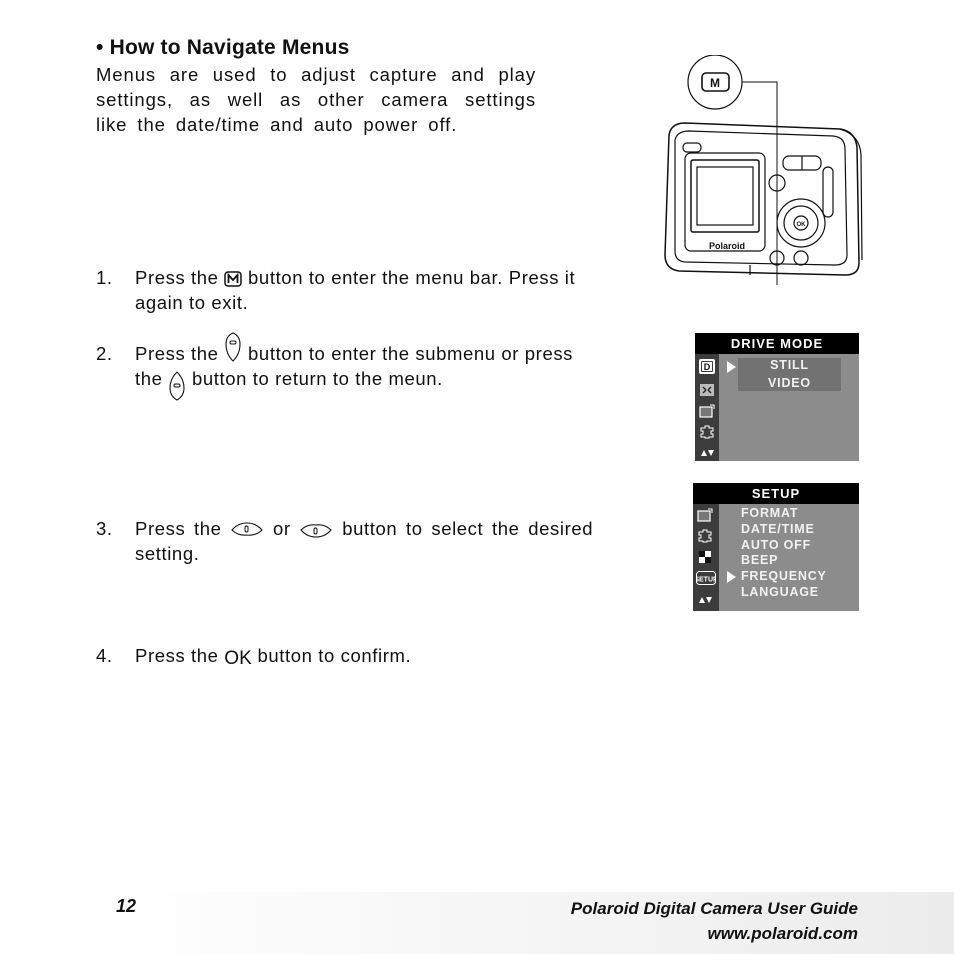  What do you see at coordinates (776, 493) in the screenshot?
I see `screen-title: SETUP` at bounding box center [776, 493].